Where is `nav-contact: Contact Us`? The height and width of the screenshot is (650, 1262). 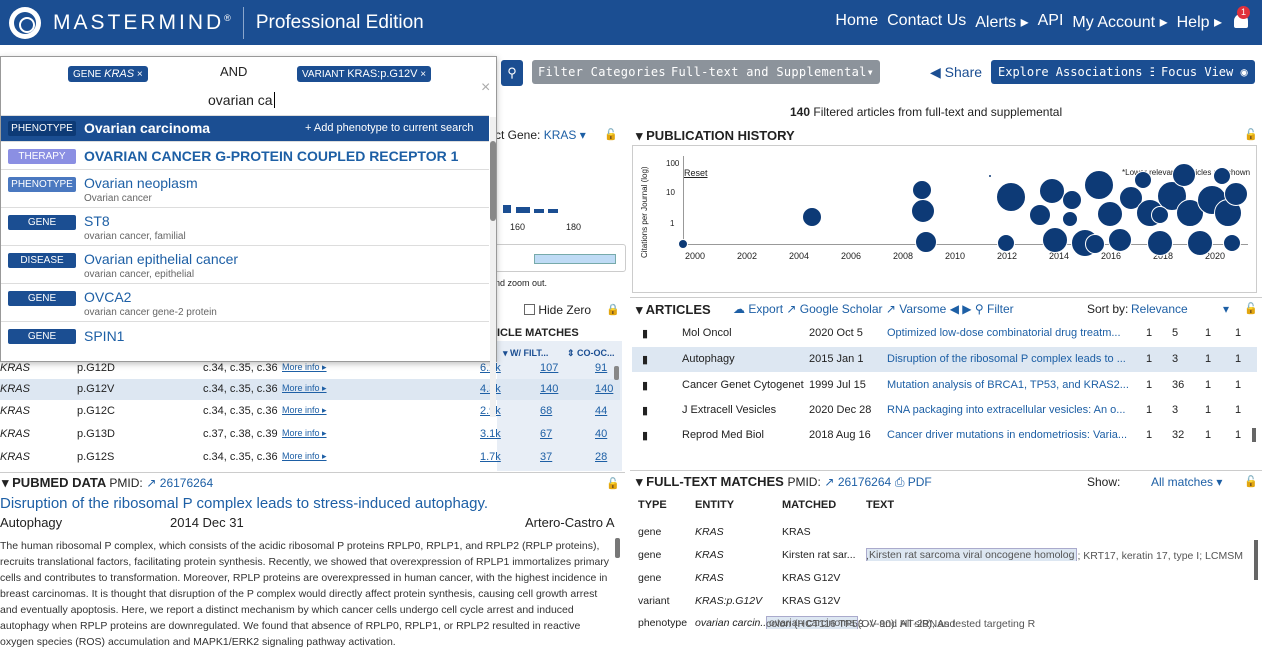 nav-contact: Contact Us is located at coordinates (926, 22).